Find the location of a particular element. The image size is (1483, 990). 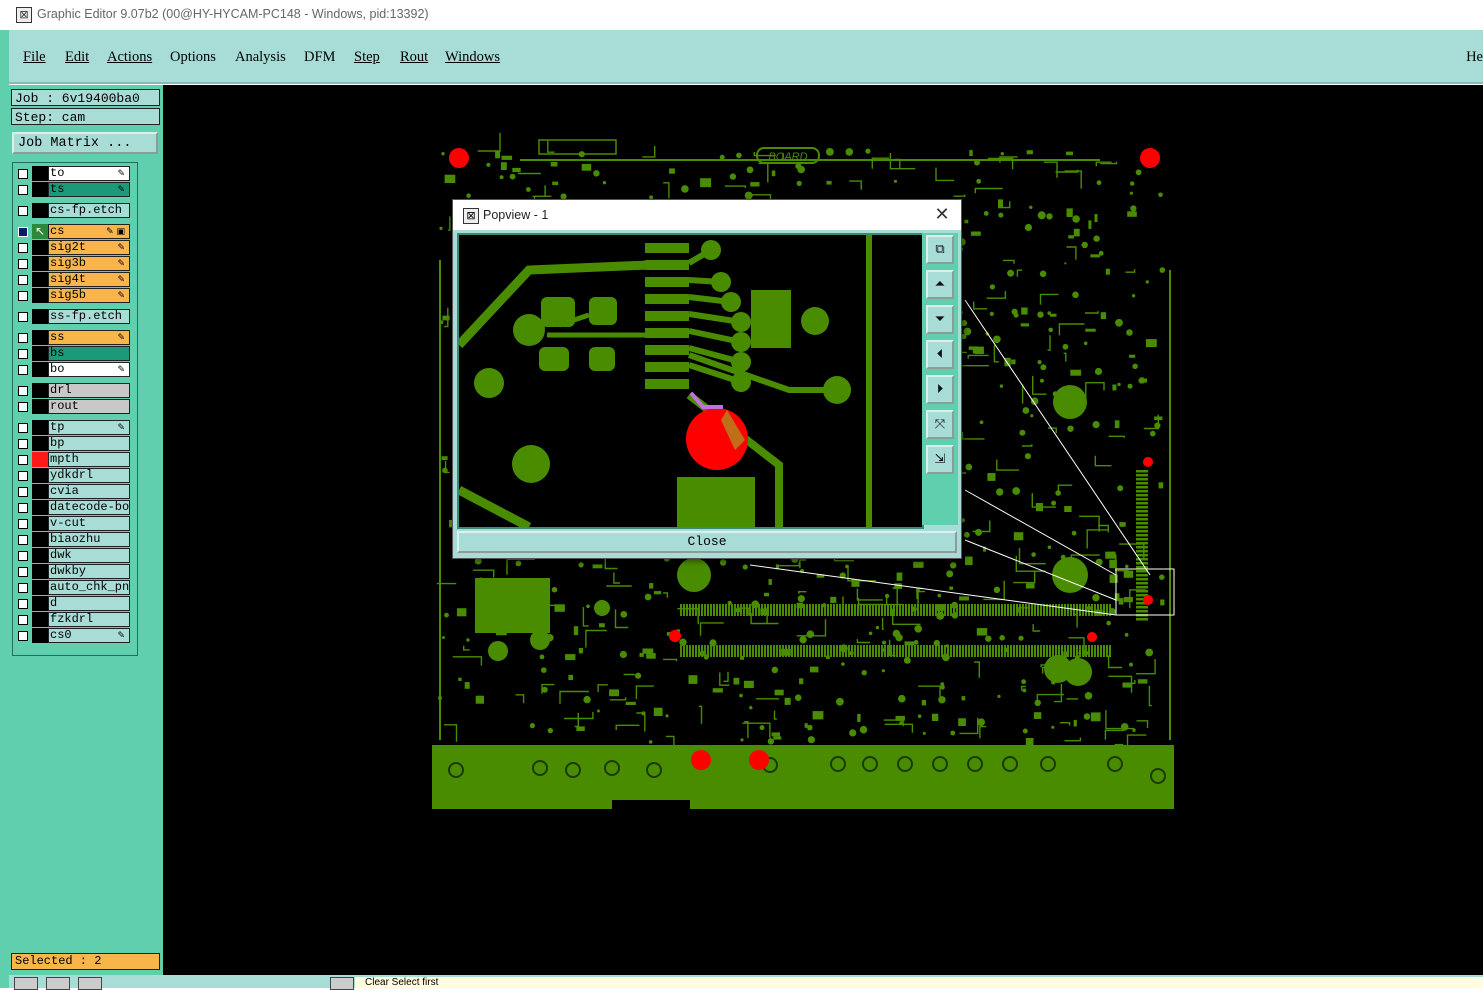

layer-name: ydkdrl is located at coordinates (89, 475).